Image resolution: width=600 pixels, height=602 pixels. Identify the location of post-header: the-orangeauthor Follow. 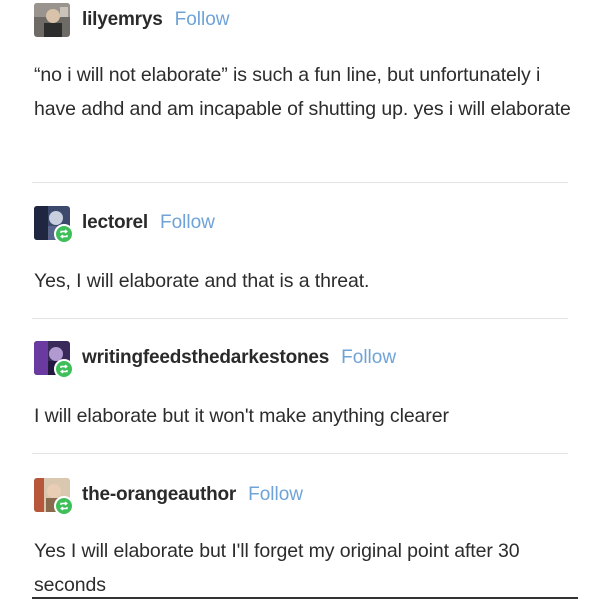
(168, 496).